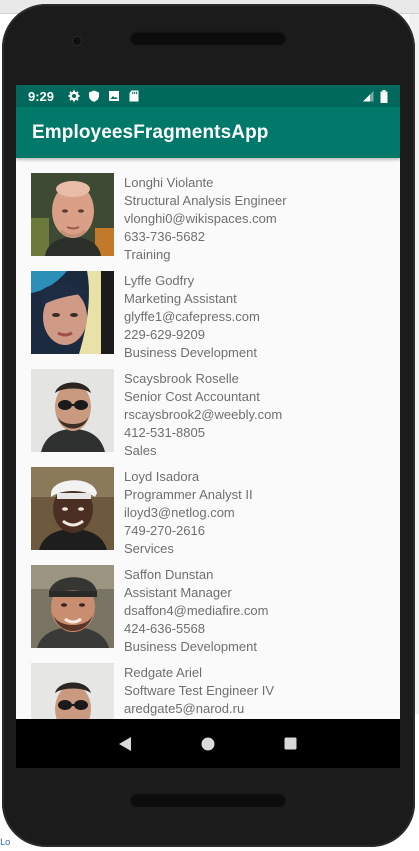 This screenshot has height=851, width=419. What do you see at coordinates (150, 132) in the screenshot?
I see `app-title: EmployeesFragmentsApp` at bounding box center [150, 132].